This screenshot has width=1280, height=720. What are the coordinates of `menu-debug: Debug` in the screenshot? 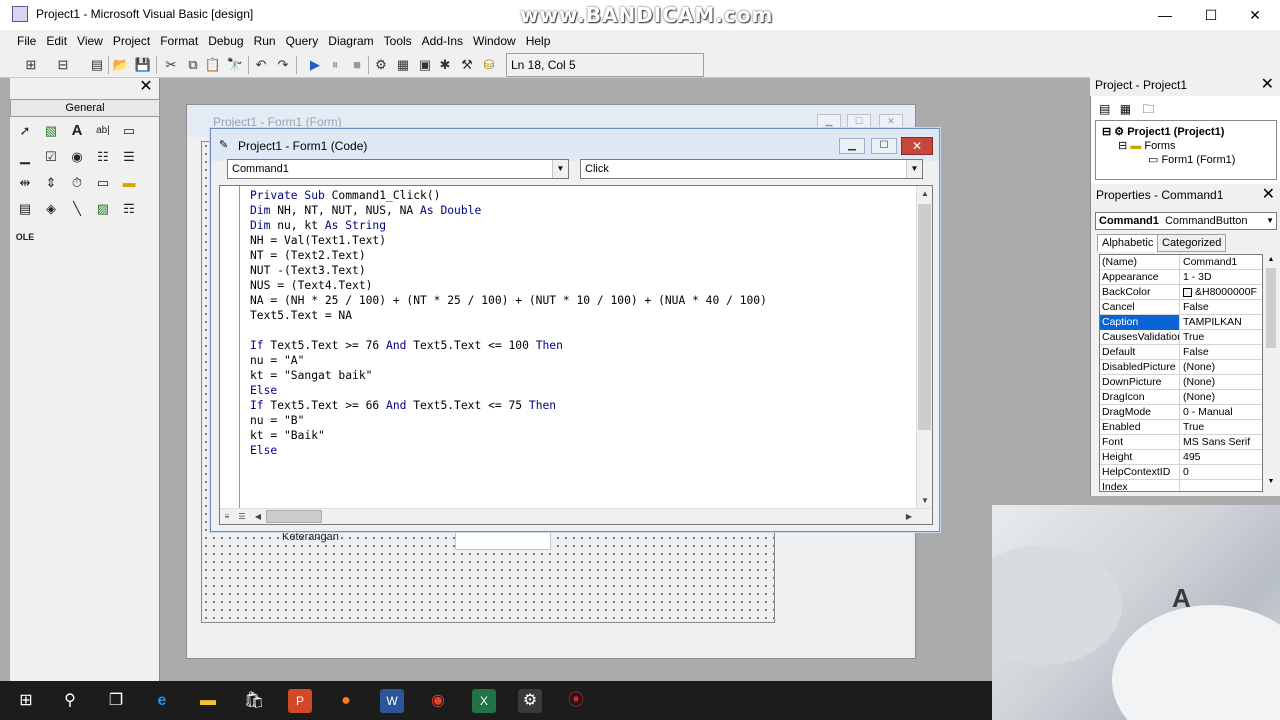 It's located at (225, 41).